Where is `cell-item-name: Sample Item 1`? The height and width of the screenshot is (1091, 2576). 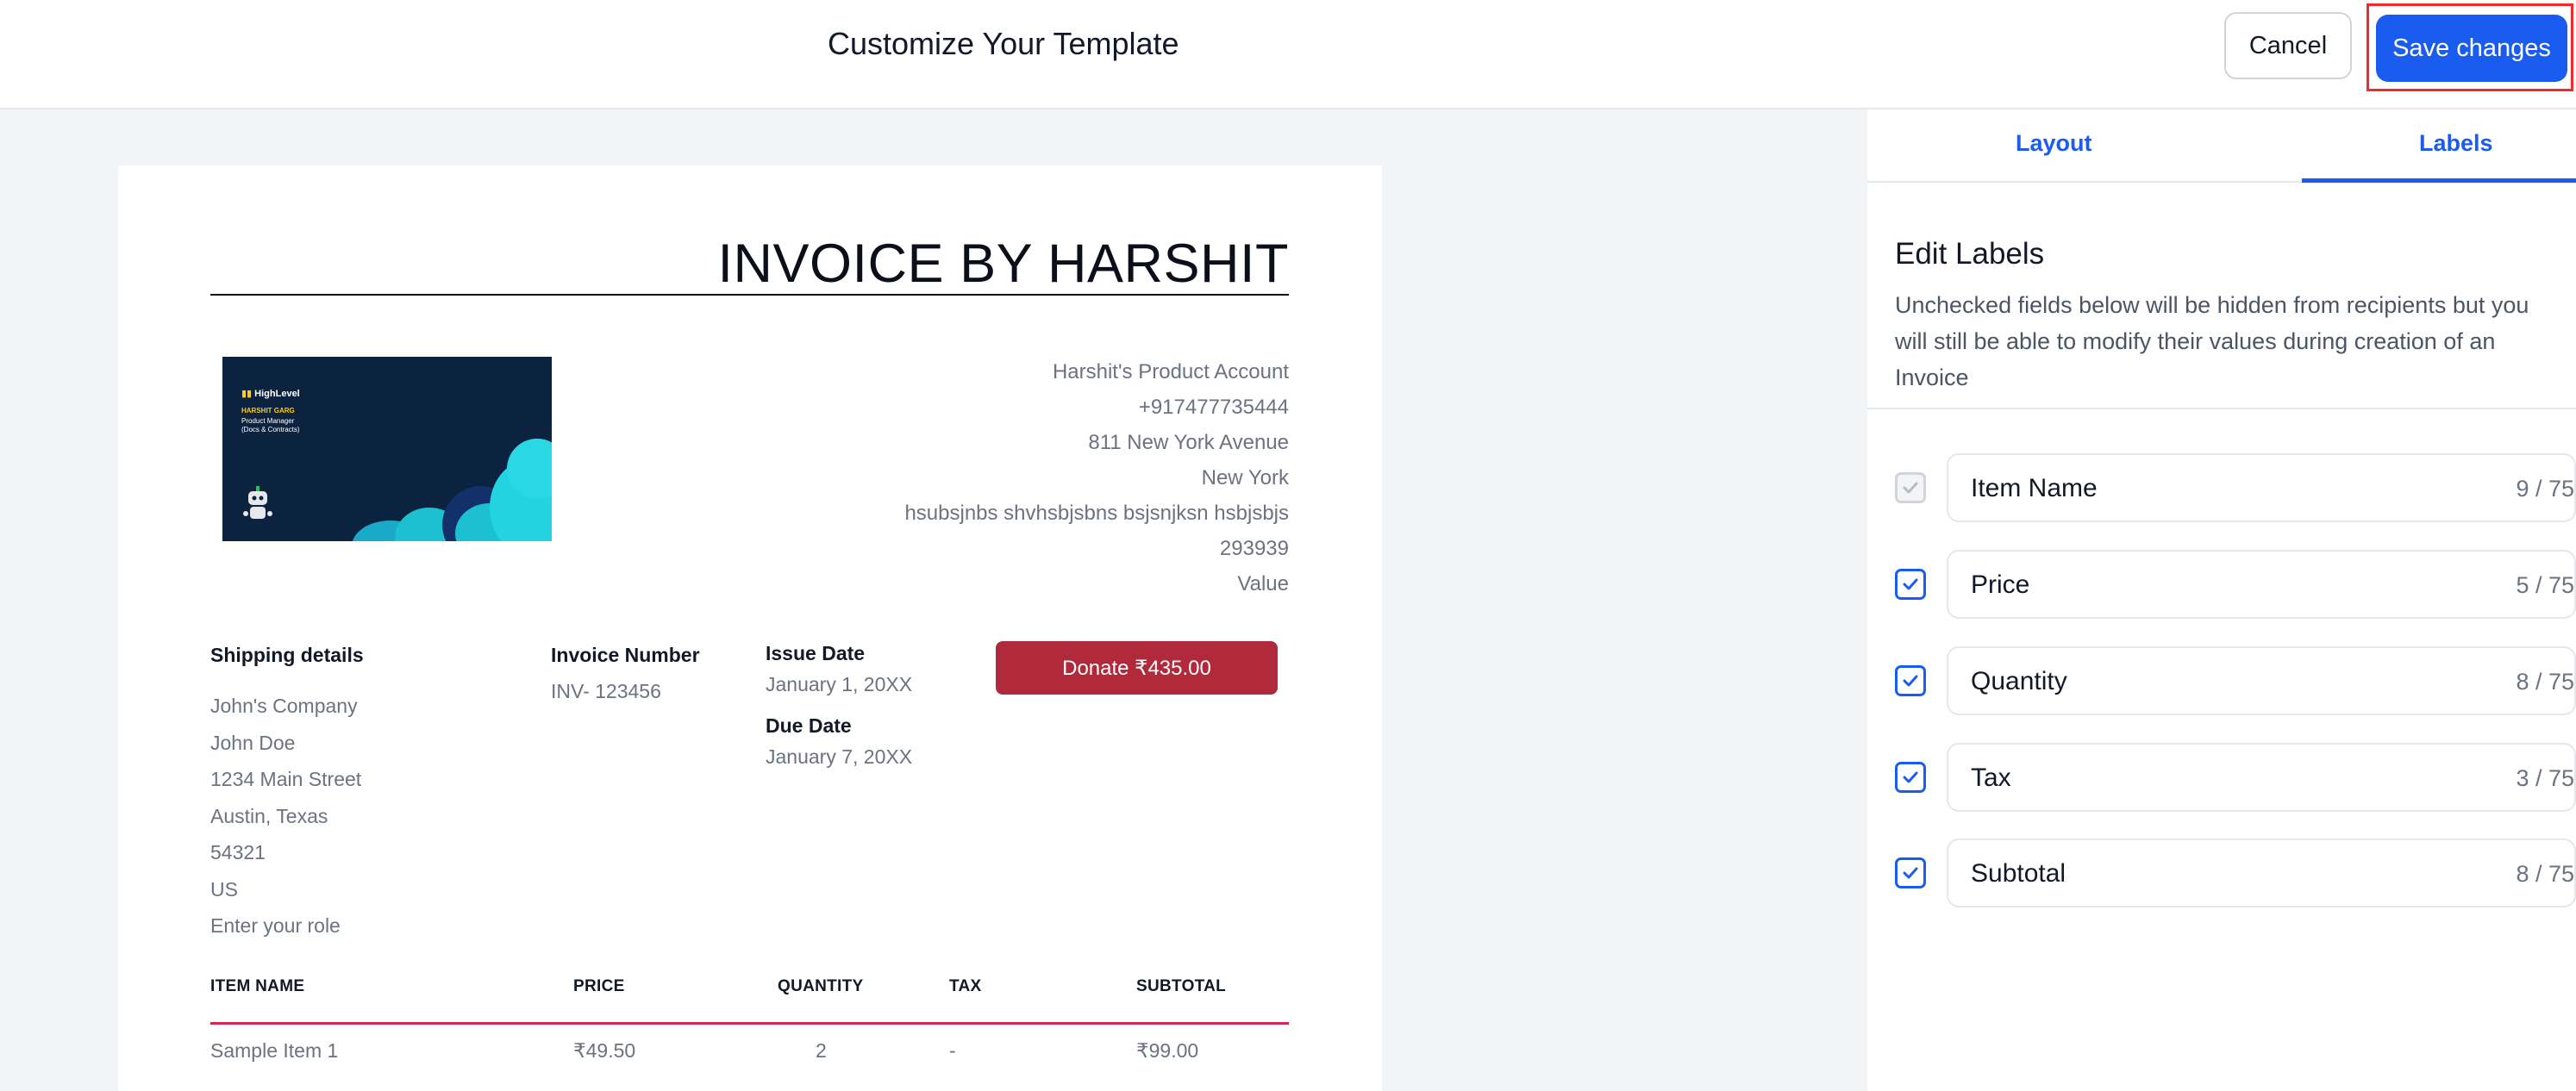
cell-item-name: Sample Item 1 is located at coordinates (274, 1050).